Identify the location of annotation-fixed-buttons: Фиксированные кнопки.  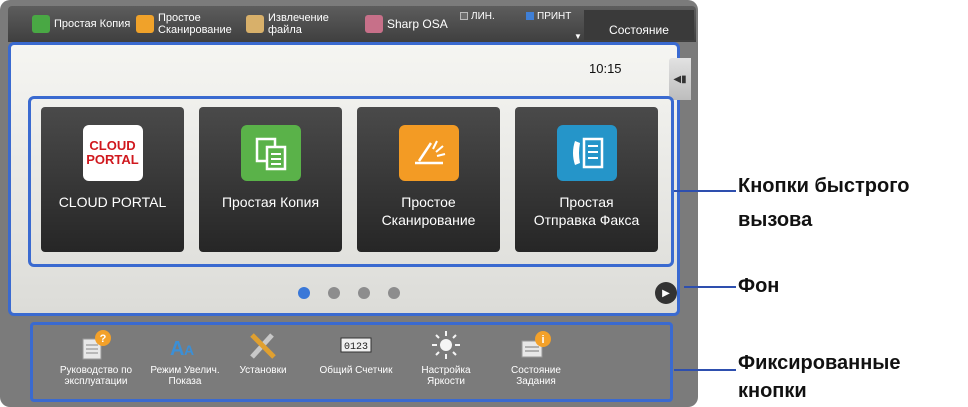
(819, 377).